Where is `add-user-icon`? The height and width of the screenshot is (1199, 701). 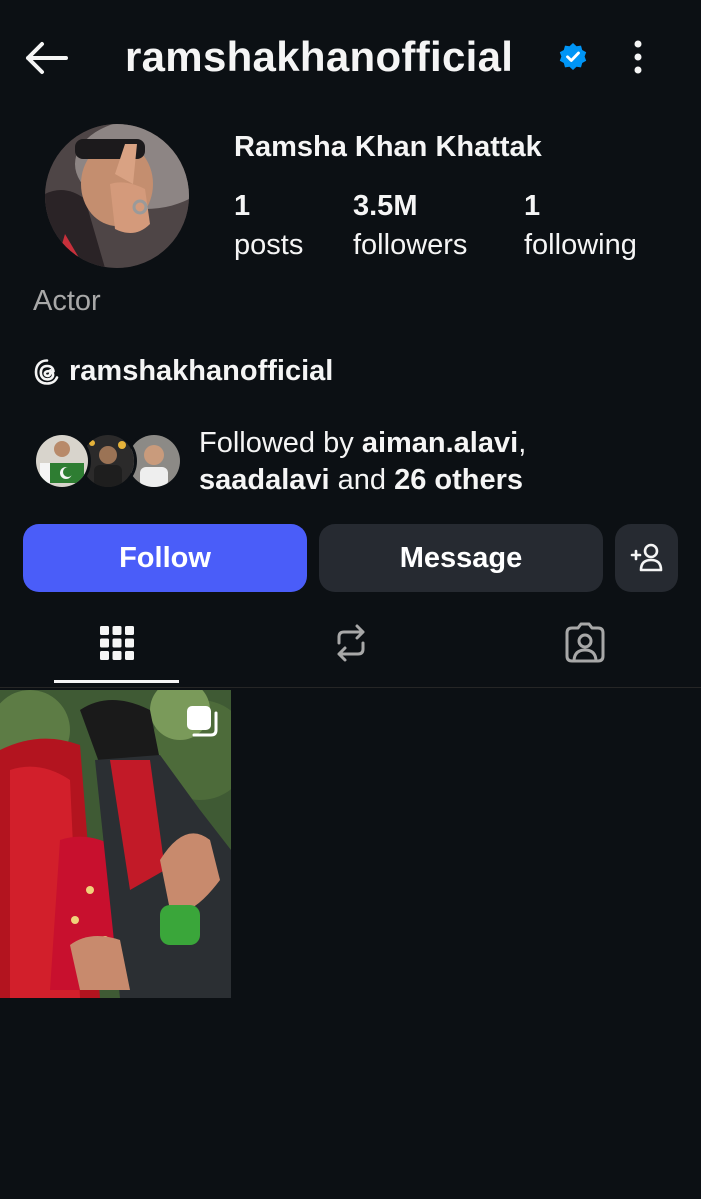
add-user-icon is located at coordinates (646, 557).